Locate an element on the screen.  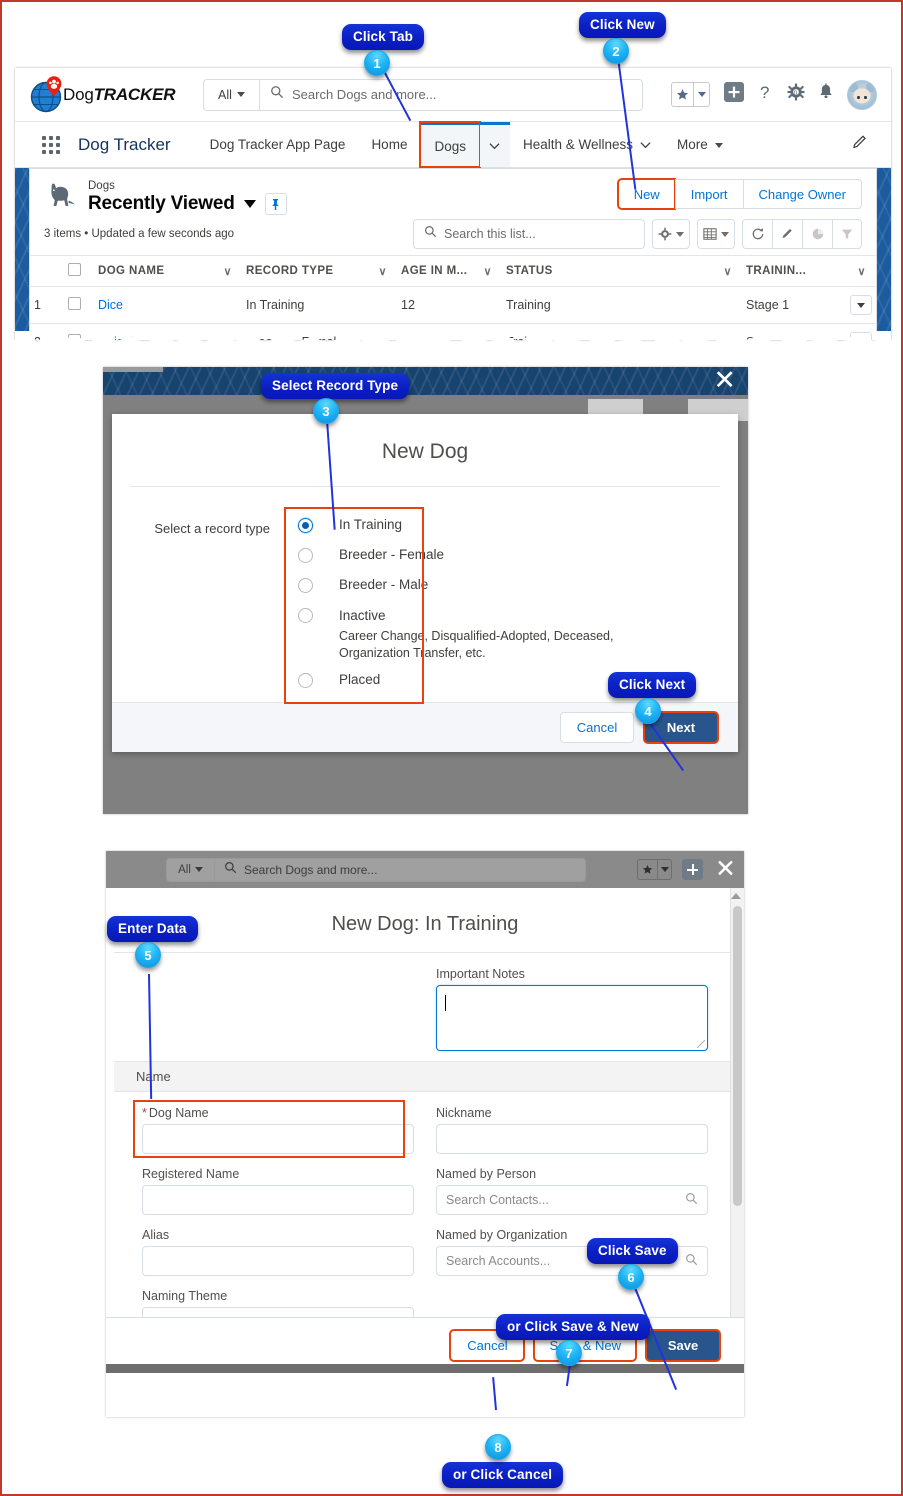
cell-dog-name: Dice is located at coordinates (168, 305).